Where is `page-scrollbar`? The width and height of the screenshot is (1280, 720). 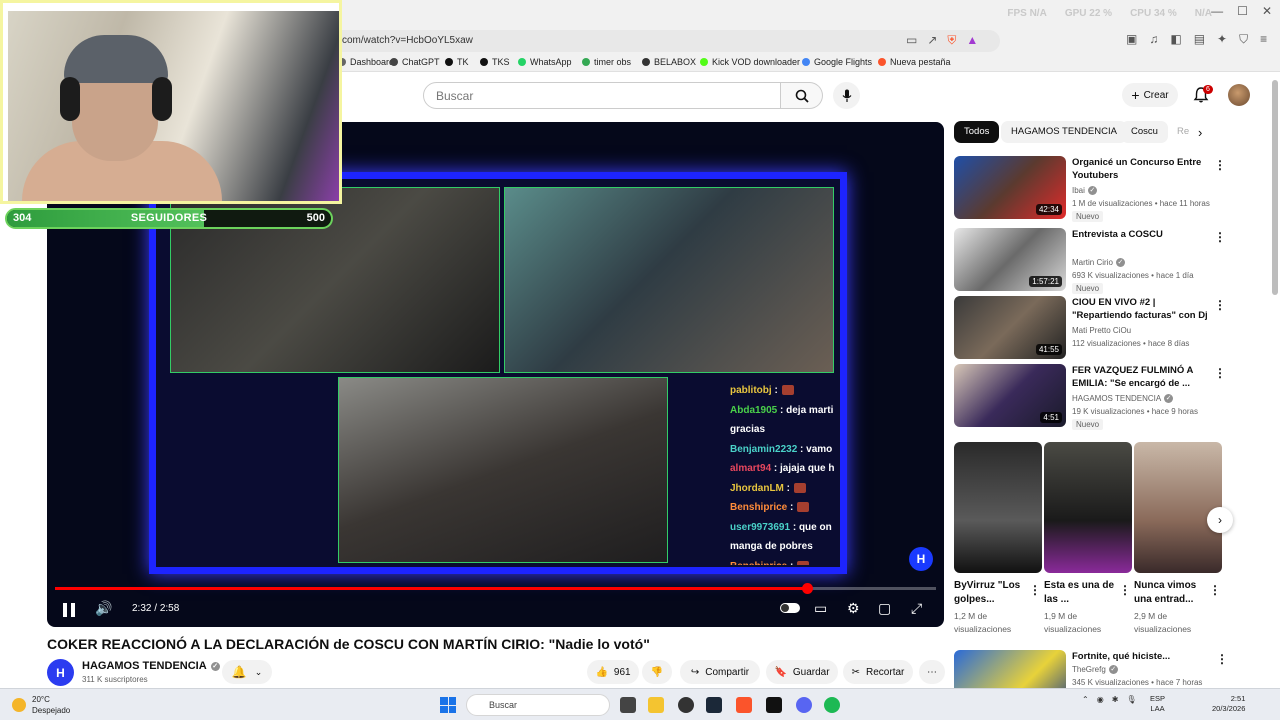 page-scrollbar is located at coordinates (1275, 187).